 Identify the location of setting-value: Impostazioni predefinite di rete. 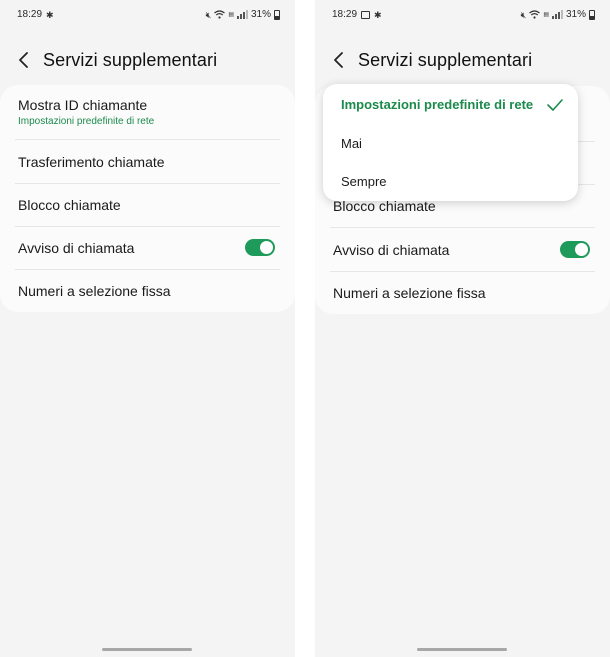
(86, 121).